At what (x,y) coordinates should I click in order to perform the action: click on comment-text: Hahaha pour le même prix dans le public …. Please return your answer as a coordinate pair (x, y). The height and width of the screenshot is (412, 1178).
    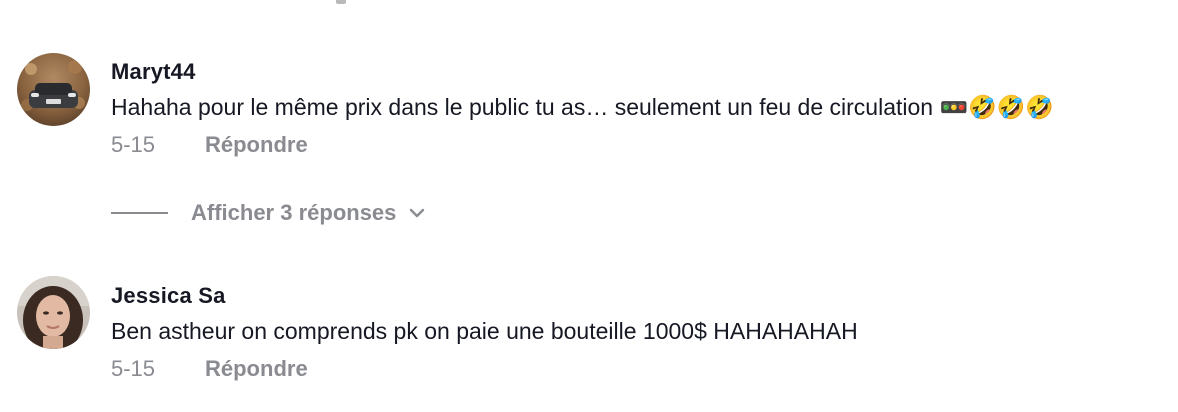
    Looking at the image, I should click on (582, 107).